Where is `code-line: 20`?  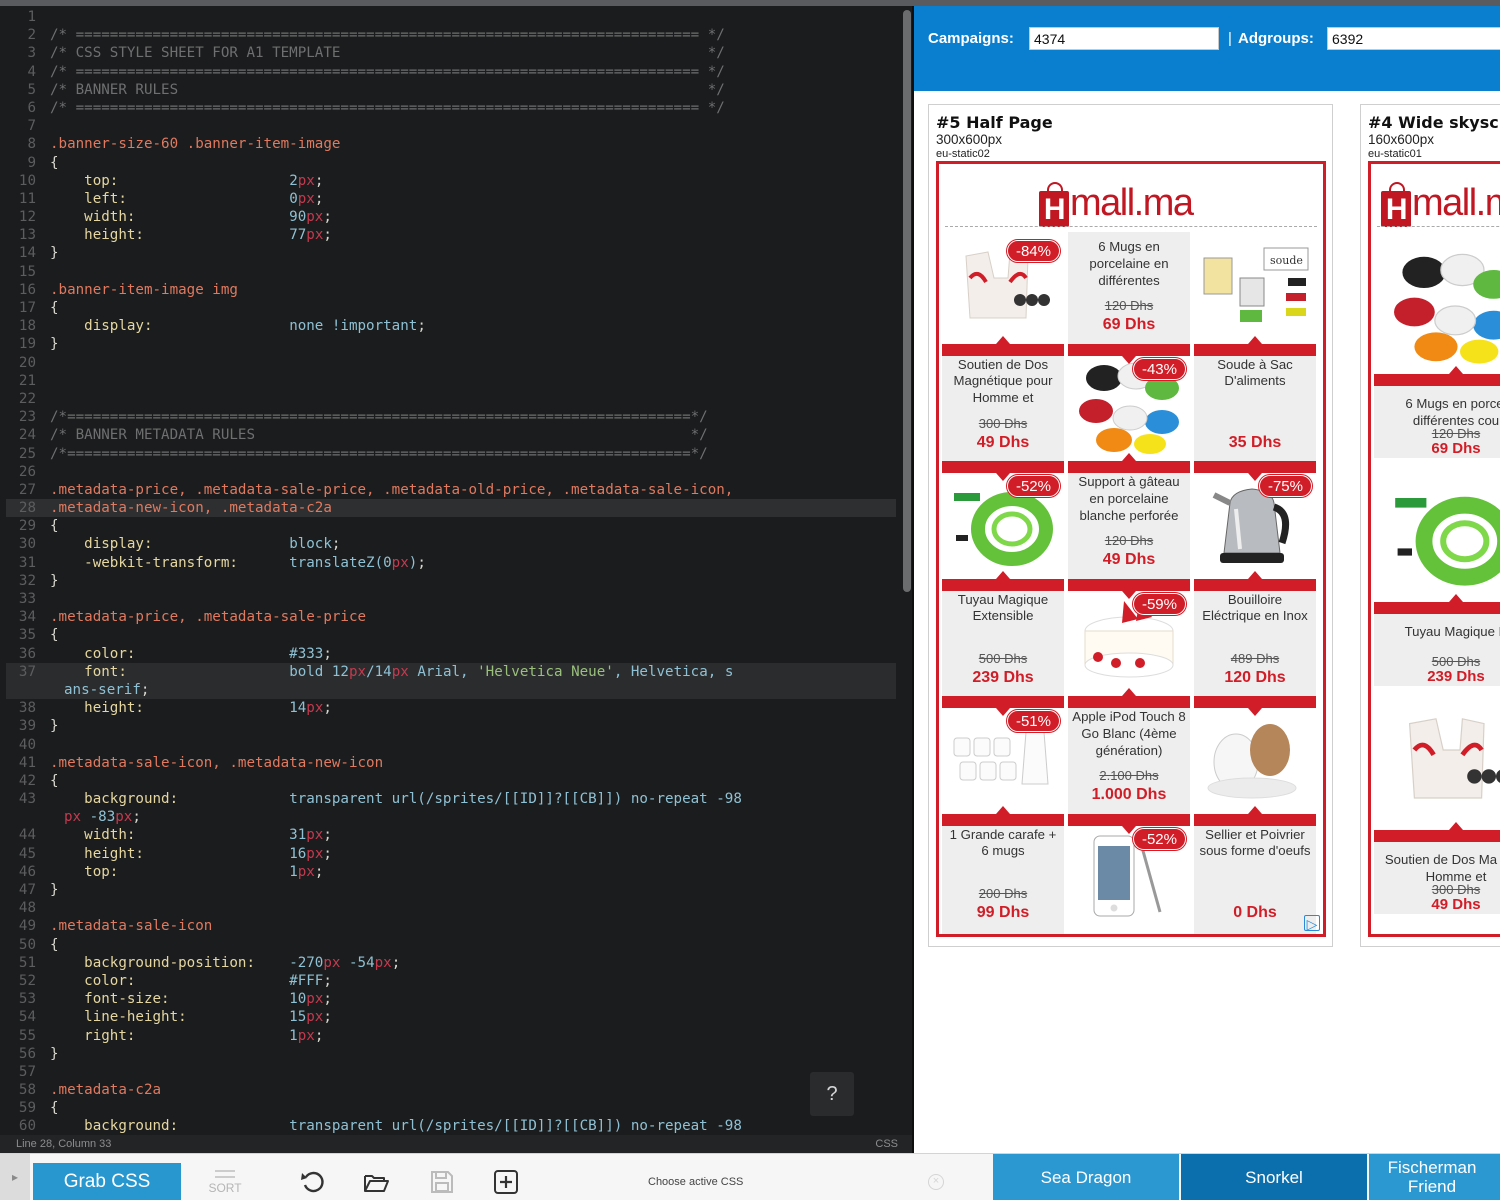
code-line: 20 is located at coordinates (451, 363).